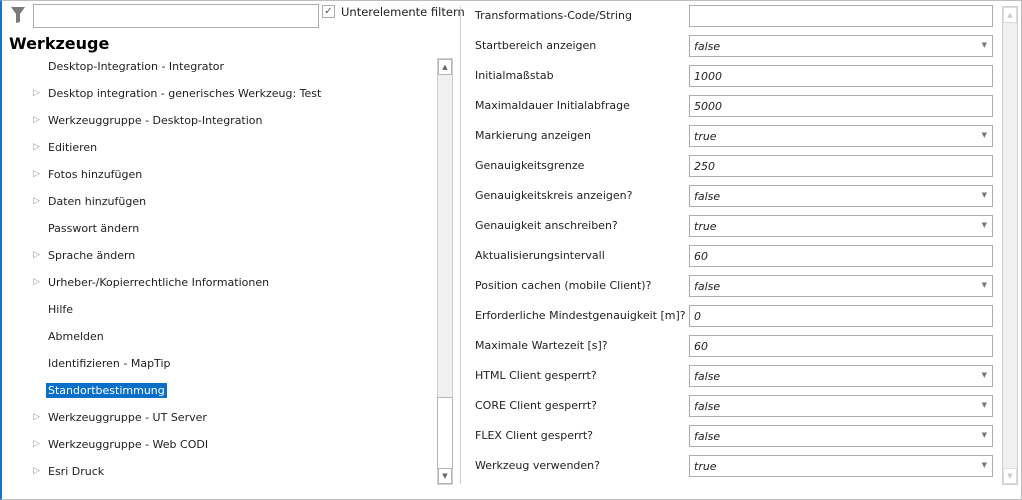 The width and height of the screenshot is (1022, 500). What do you see at coordinates (18, 15) in the screenshot?
I see `filter-icon` at bounding box center [18, 15].